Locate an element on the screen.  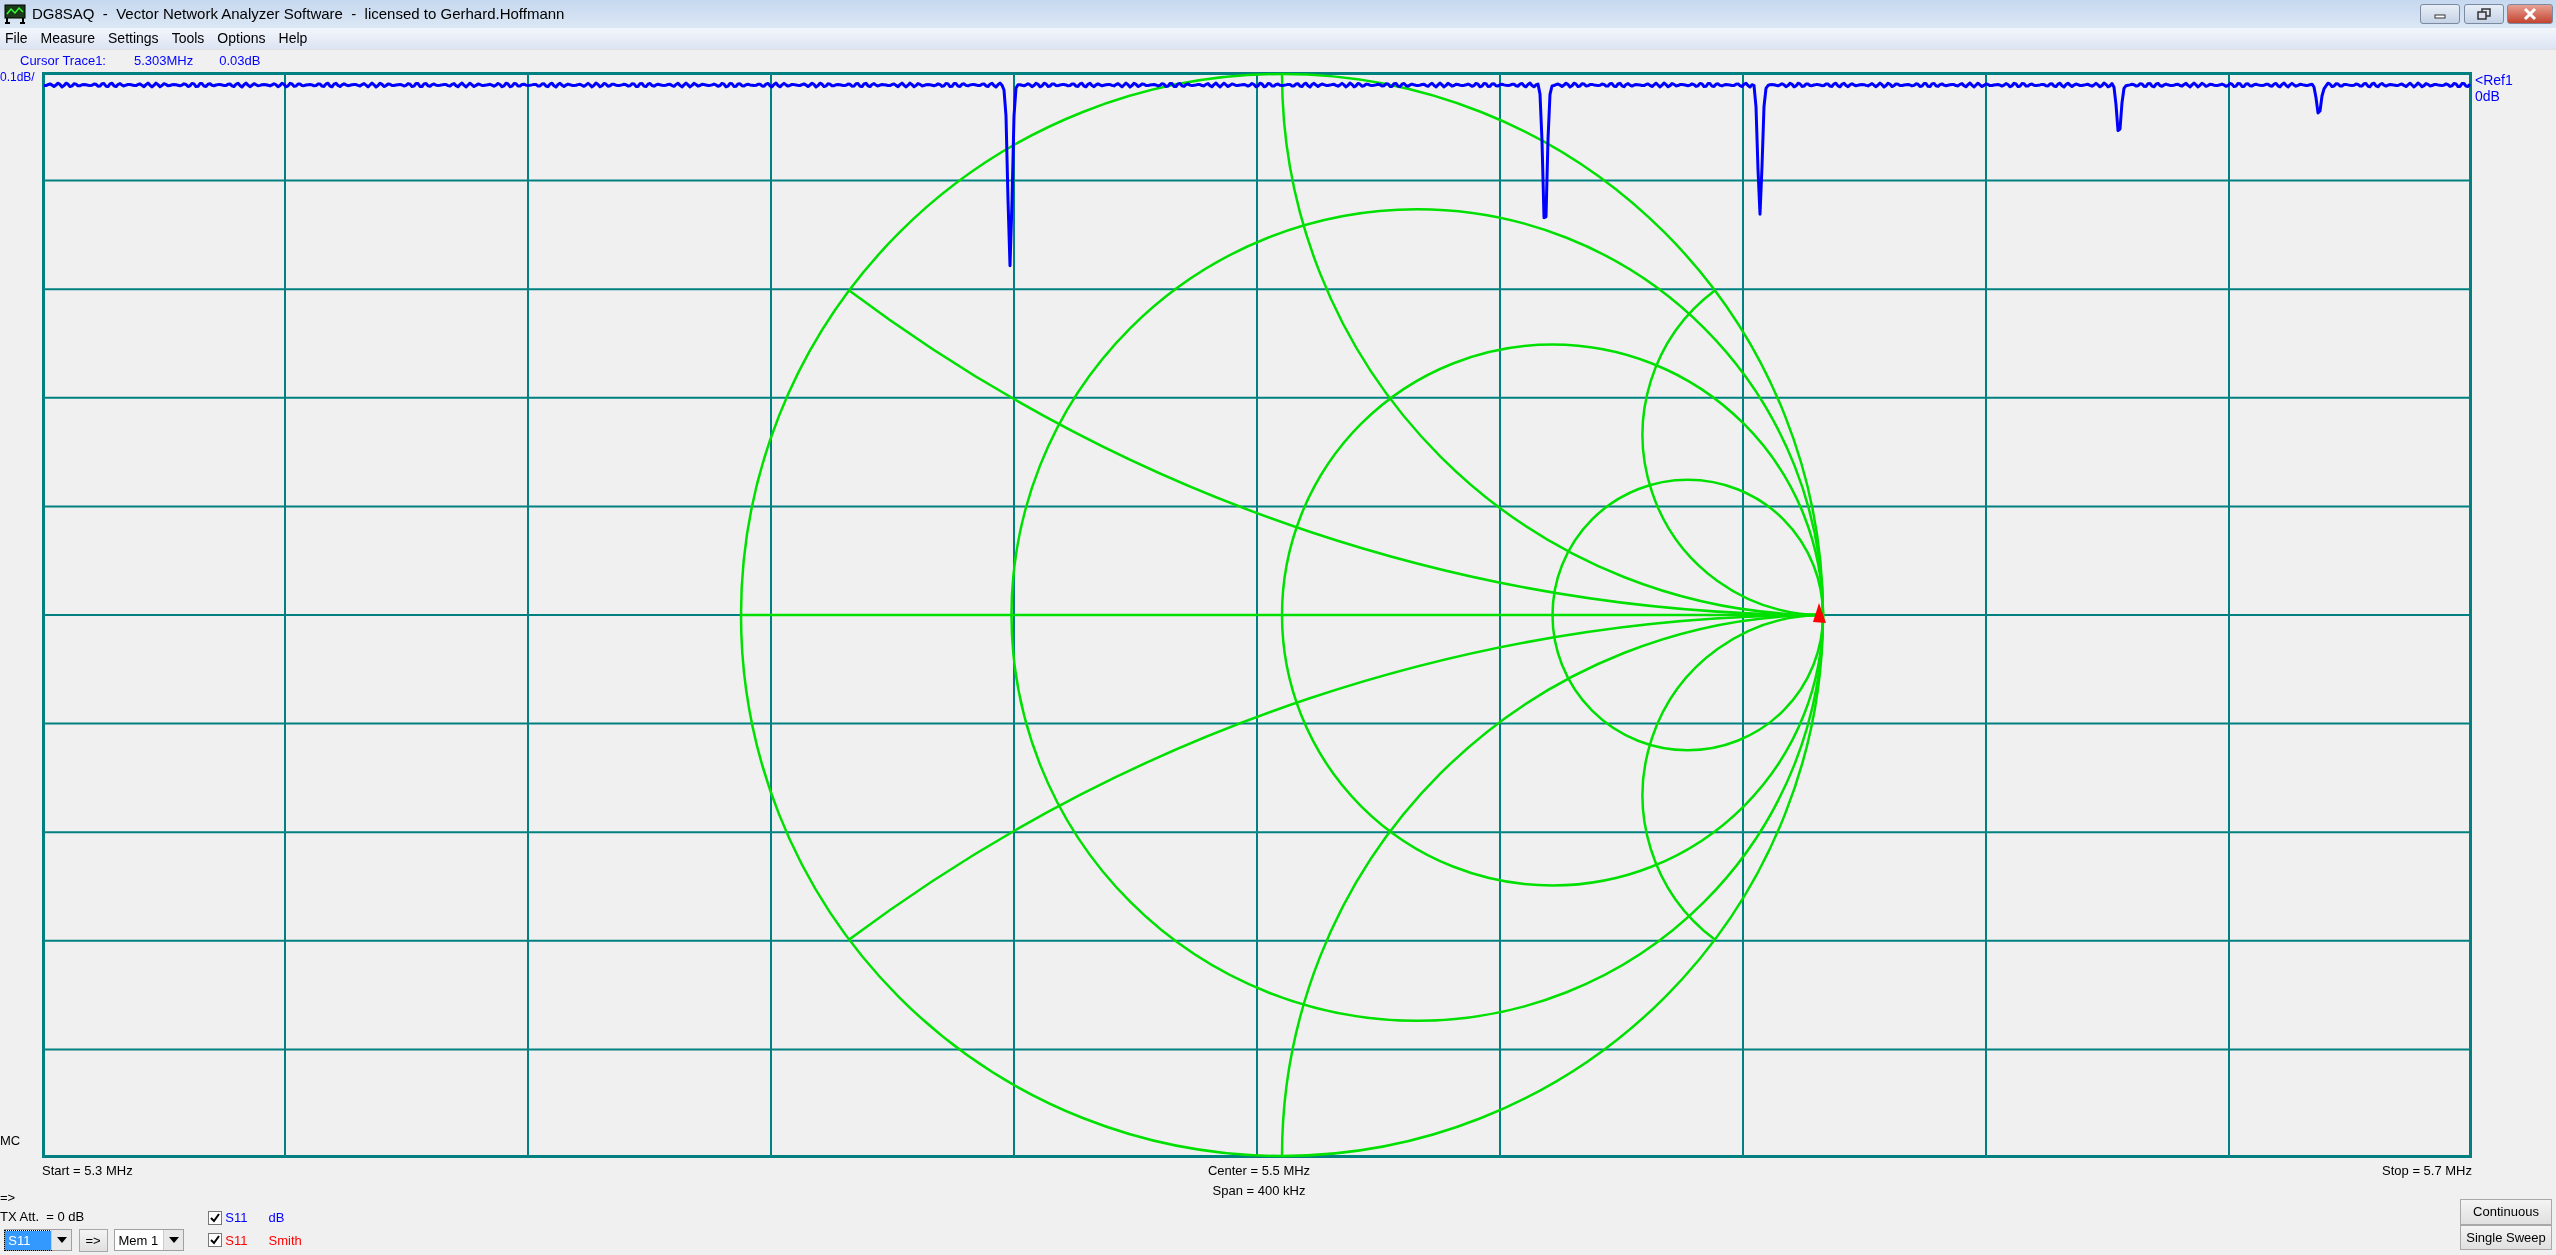
tx-attenuation-label: TX Att. = 0 dB is located at coordinates (43, 1217).